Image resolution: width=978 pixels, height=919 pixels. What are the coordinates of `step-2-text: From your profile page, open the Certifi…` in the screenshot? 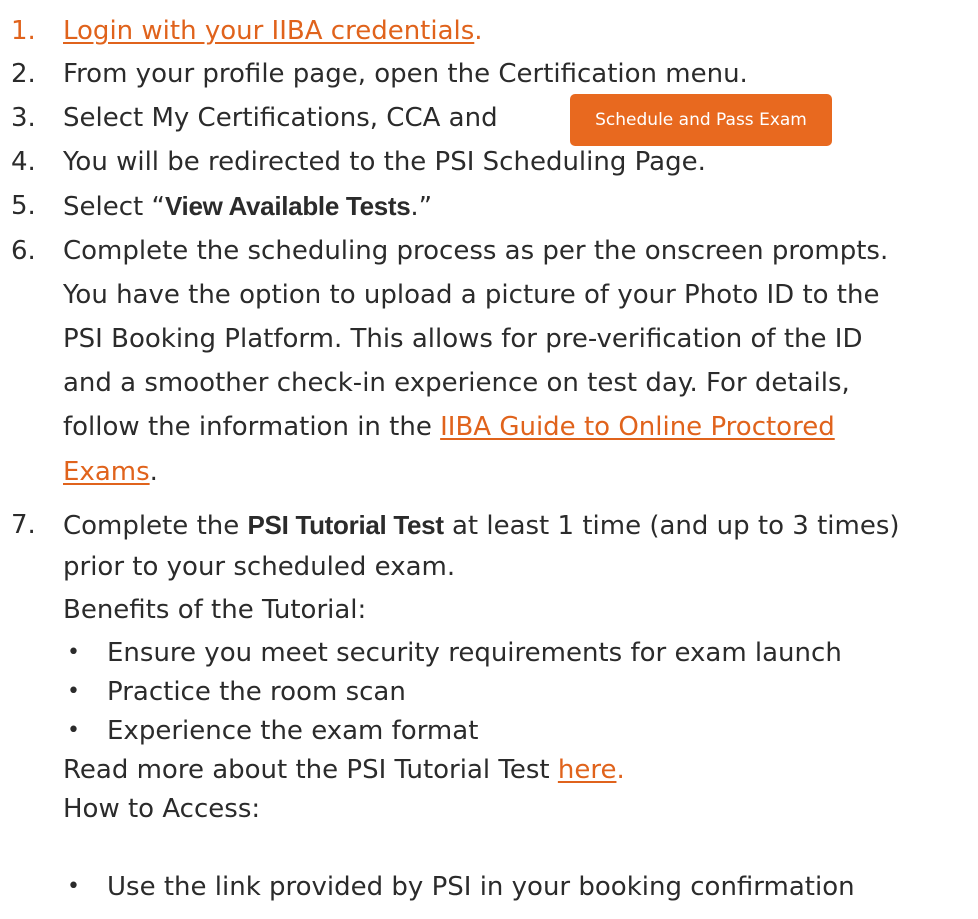 It's located at (405, 74).